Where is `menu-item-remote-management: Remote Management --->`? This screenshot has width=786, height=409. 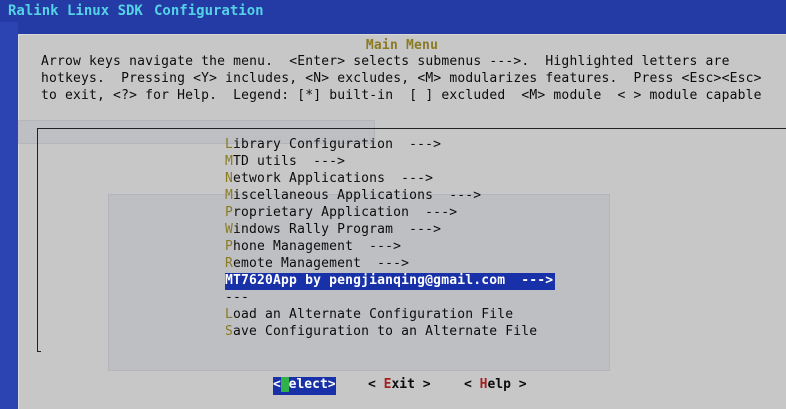 menu-item-remote-management: Remote Management ---> is located at coordinates (317, 264).